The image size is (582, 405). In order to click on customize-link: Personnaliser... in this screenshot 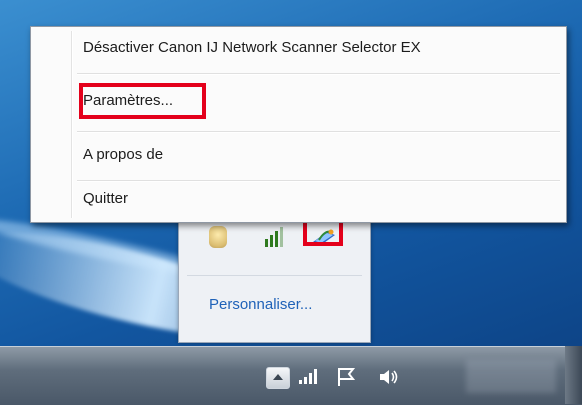, I will do `click(260, 304)`.